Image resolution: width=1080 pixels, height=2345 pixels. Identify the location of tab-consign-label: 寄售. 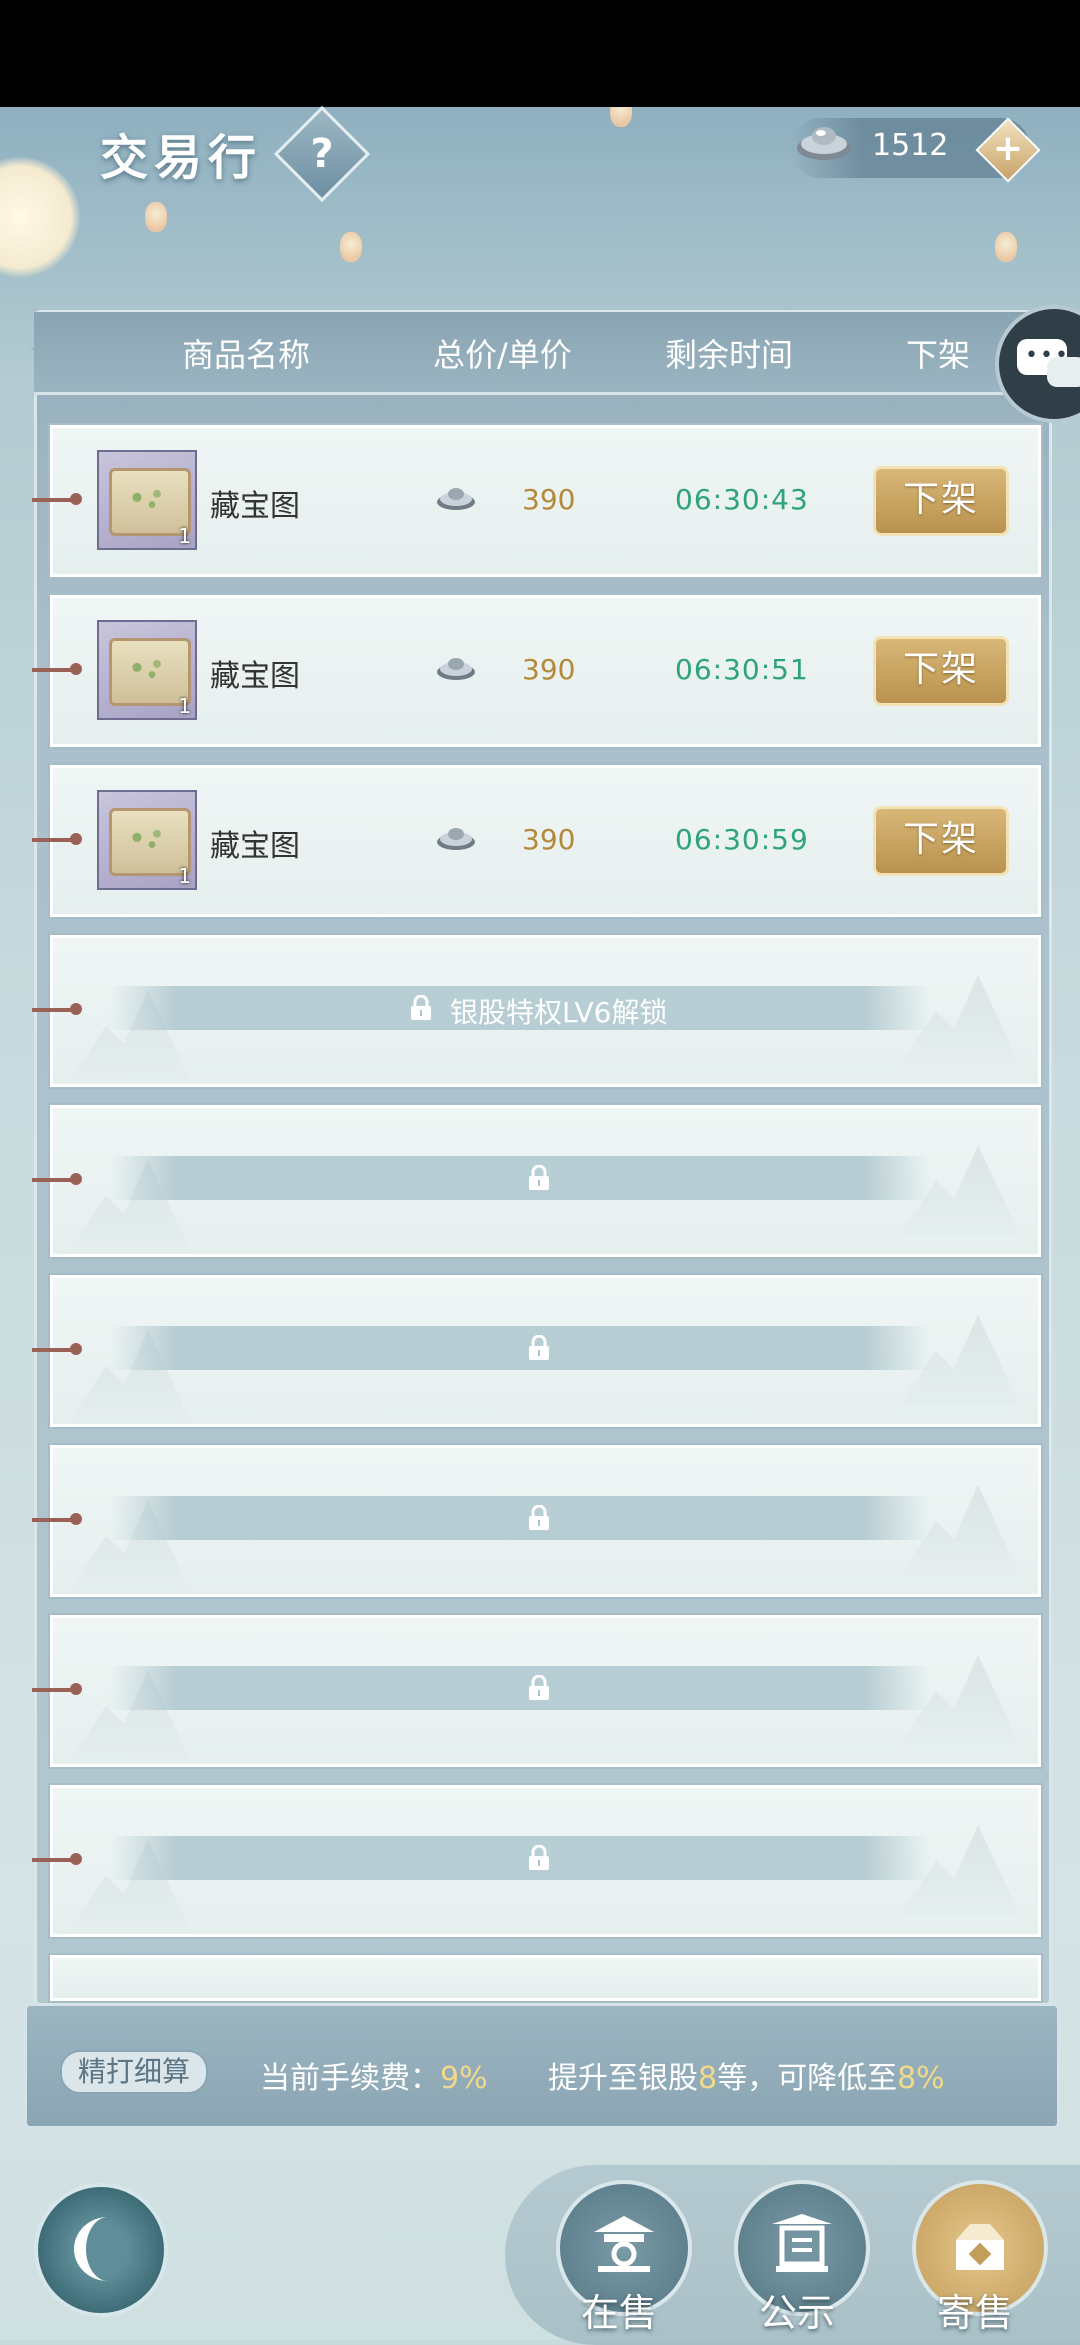
(975, 2313).